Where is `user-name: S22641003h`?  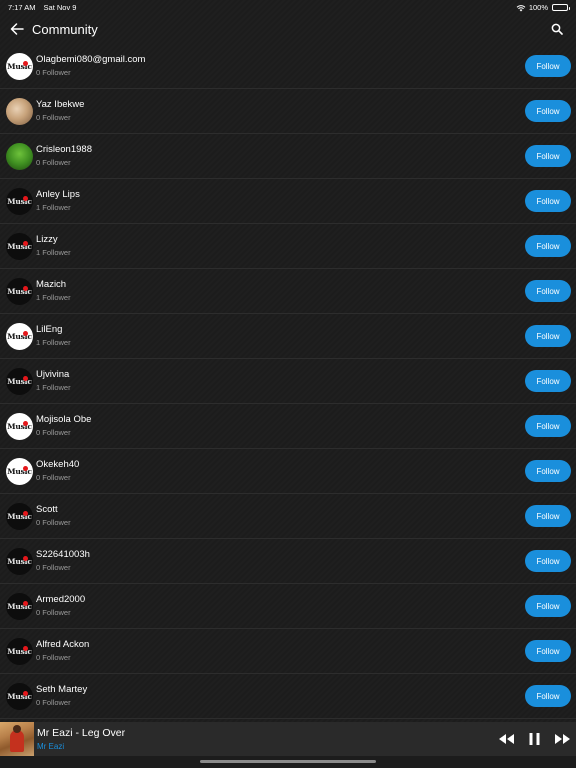 user-name: S22641003h is located at coordinates (63, 555).